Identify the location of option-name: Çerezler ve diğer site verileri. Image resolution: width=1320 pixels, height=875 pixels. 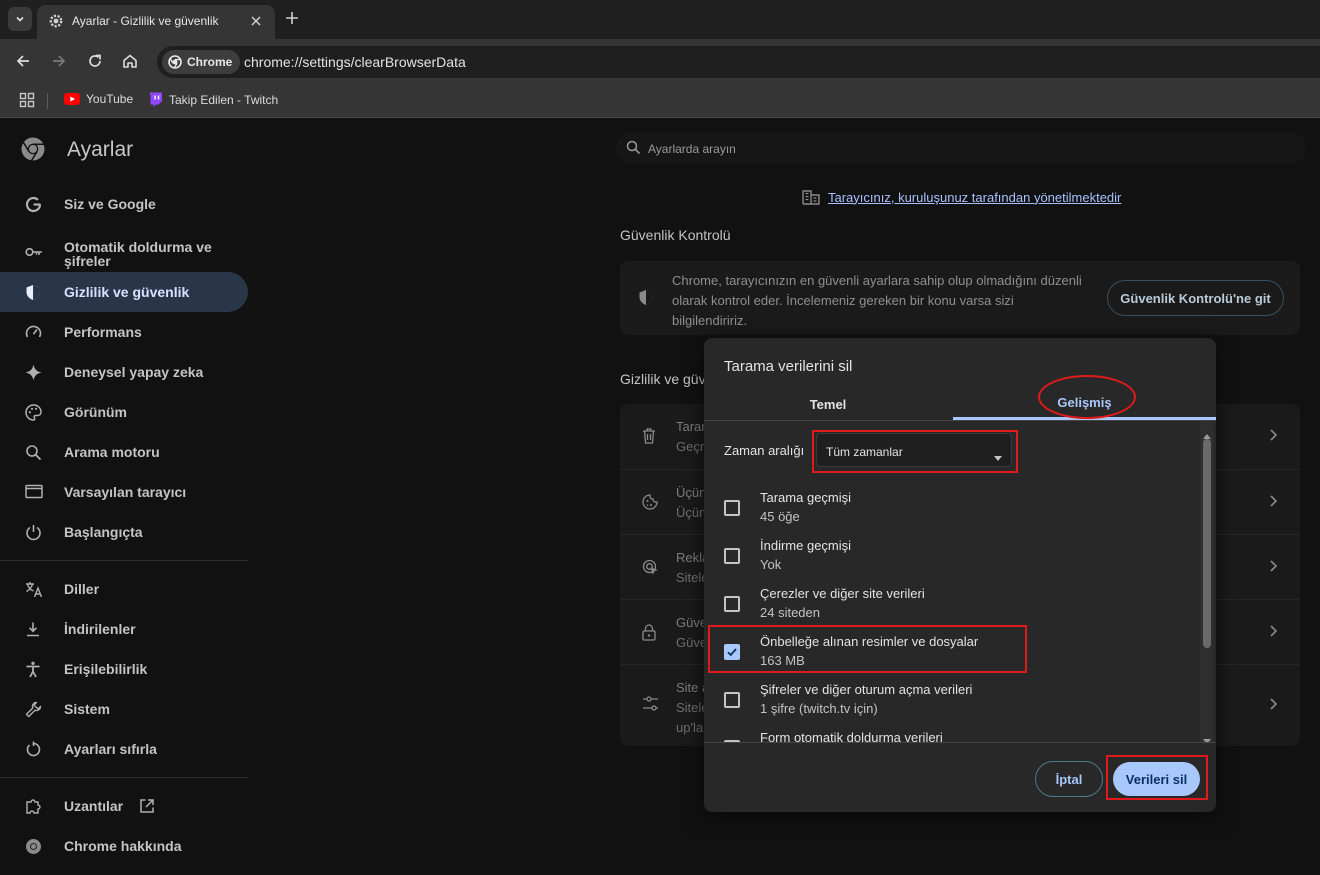
(842, 593).